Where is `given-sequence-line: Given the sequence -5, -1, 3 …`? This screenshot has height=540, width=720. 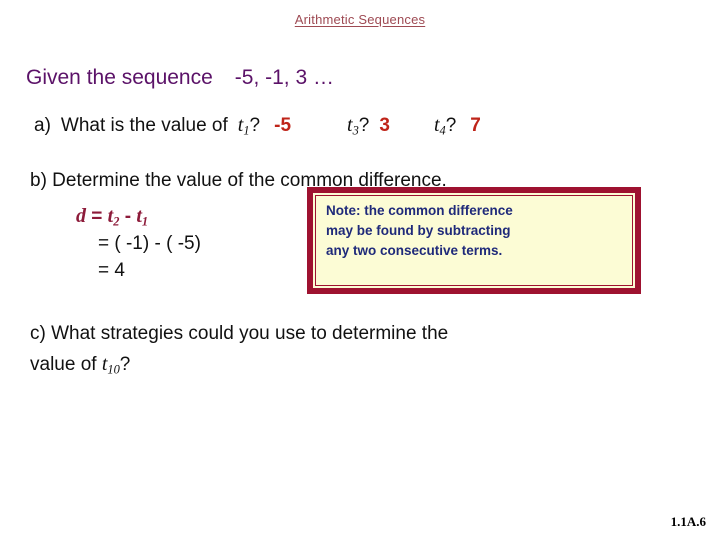
given-sequence-line: Given the sequence -5, -1, 3 … is located at coordinates (180, 78).